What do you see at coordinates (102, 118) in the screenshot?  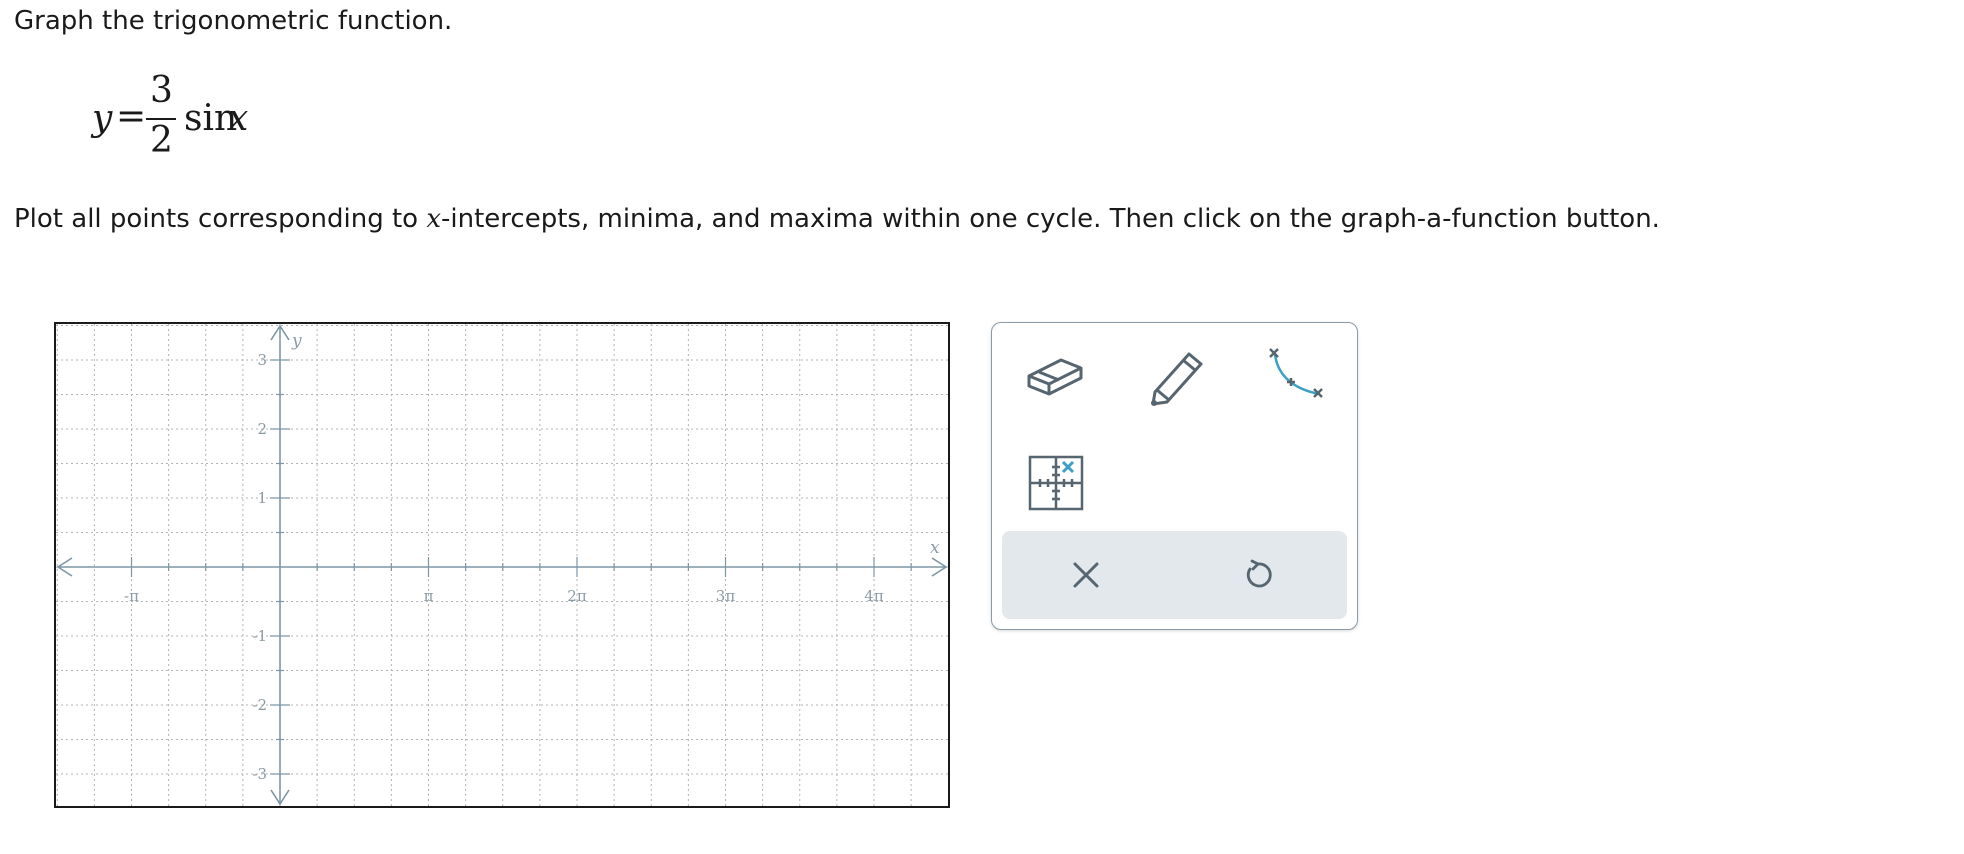 I see `equation-lhs: y` at bounding box center [102, 118].